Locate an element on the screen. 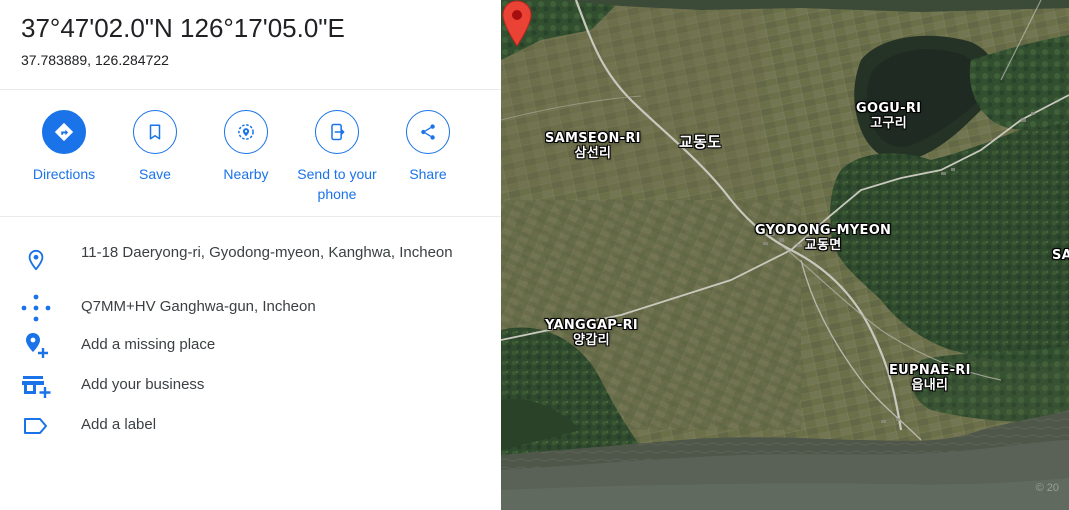 This screenshot has width=1069, height=510. plus-code-row: Q7MM+HV Ganghwa-gun, Incheon is located at coordinates (250, 308).